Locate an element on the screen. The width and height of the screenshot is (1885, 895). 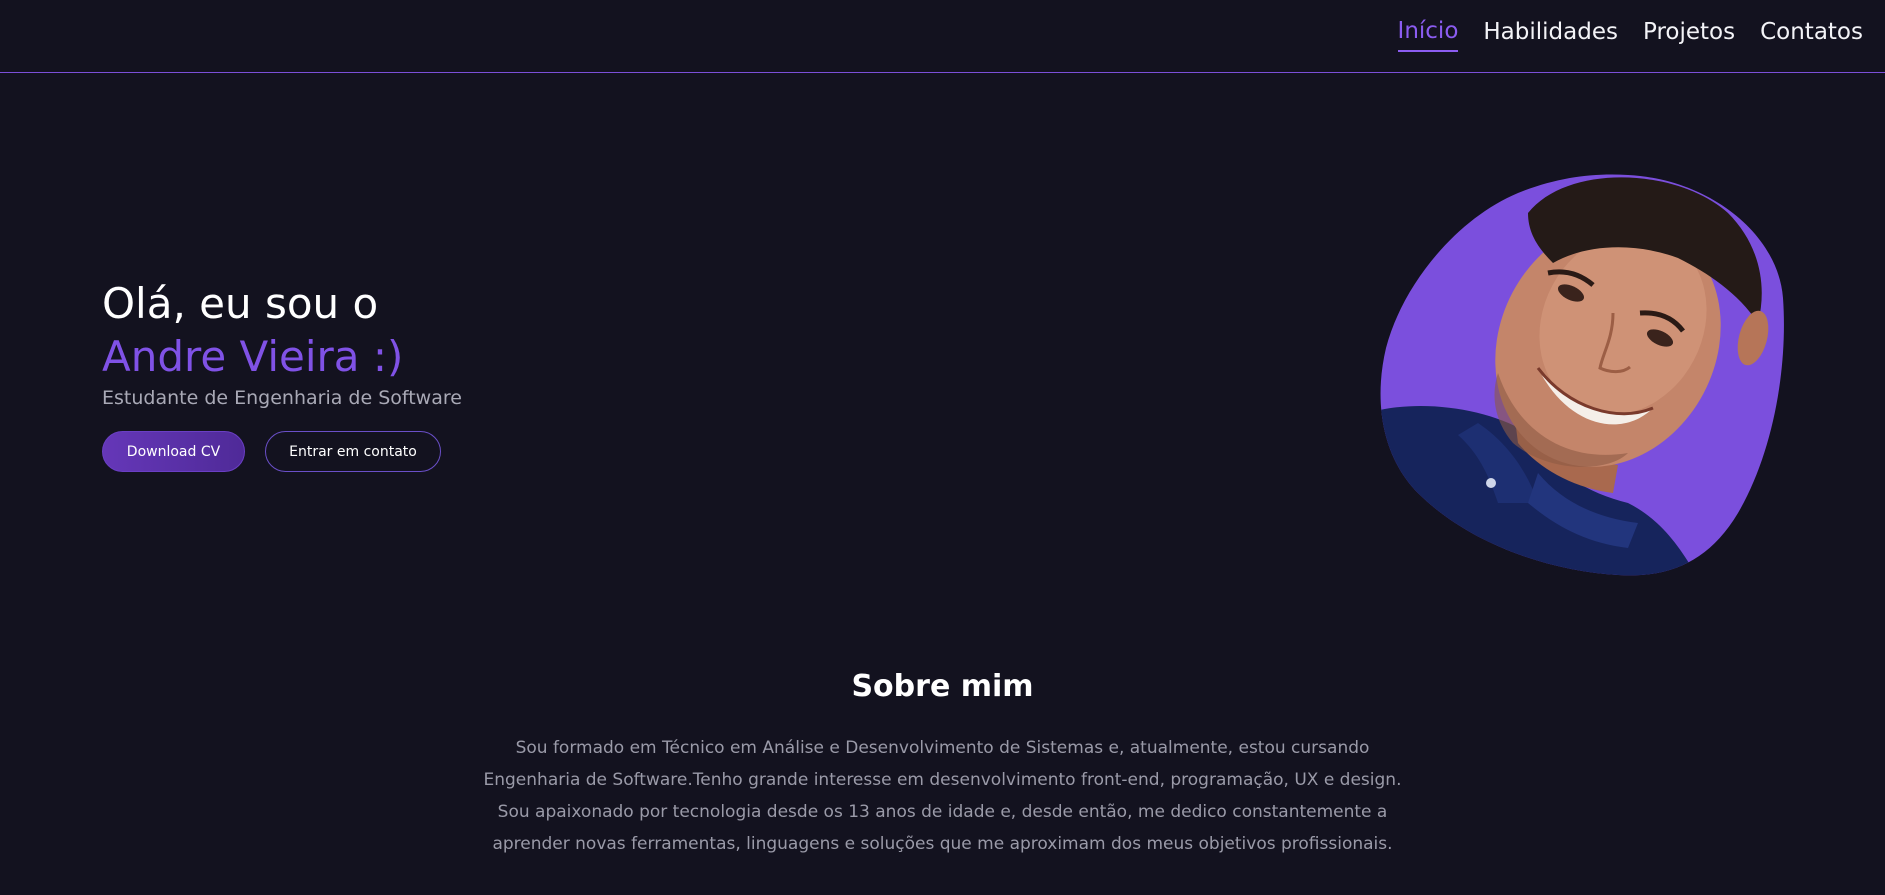
nav-link-contatos: Contatos is located at coordinates (1811, 34).